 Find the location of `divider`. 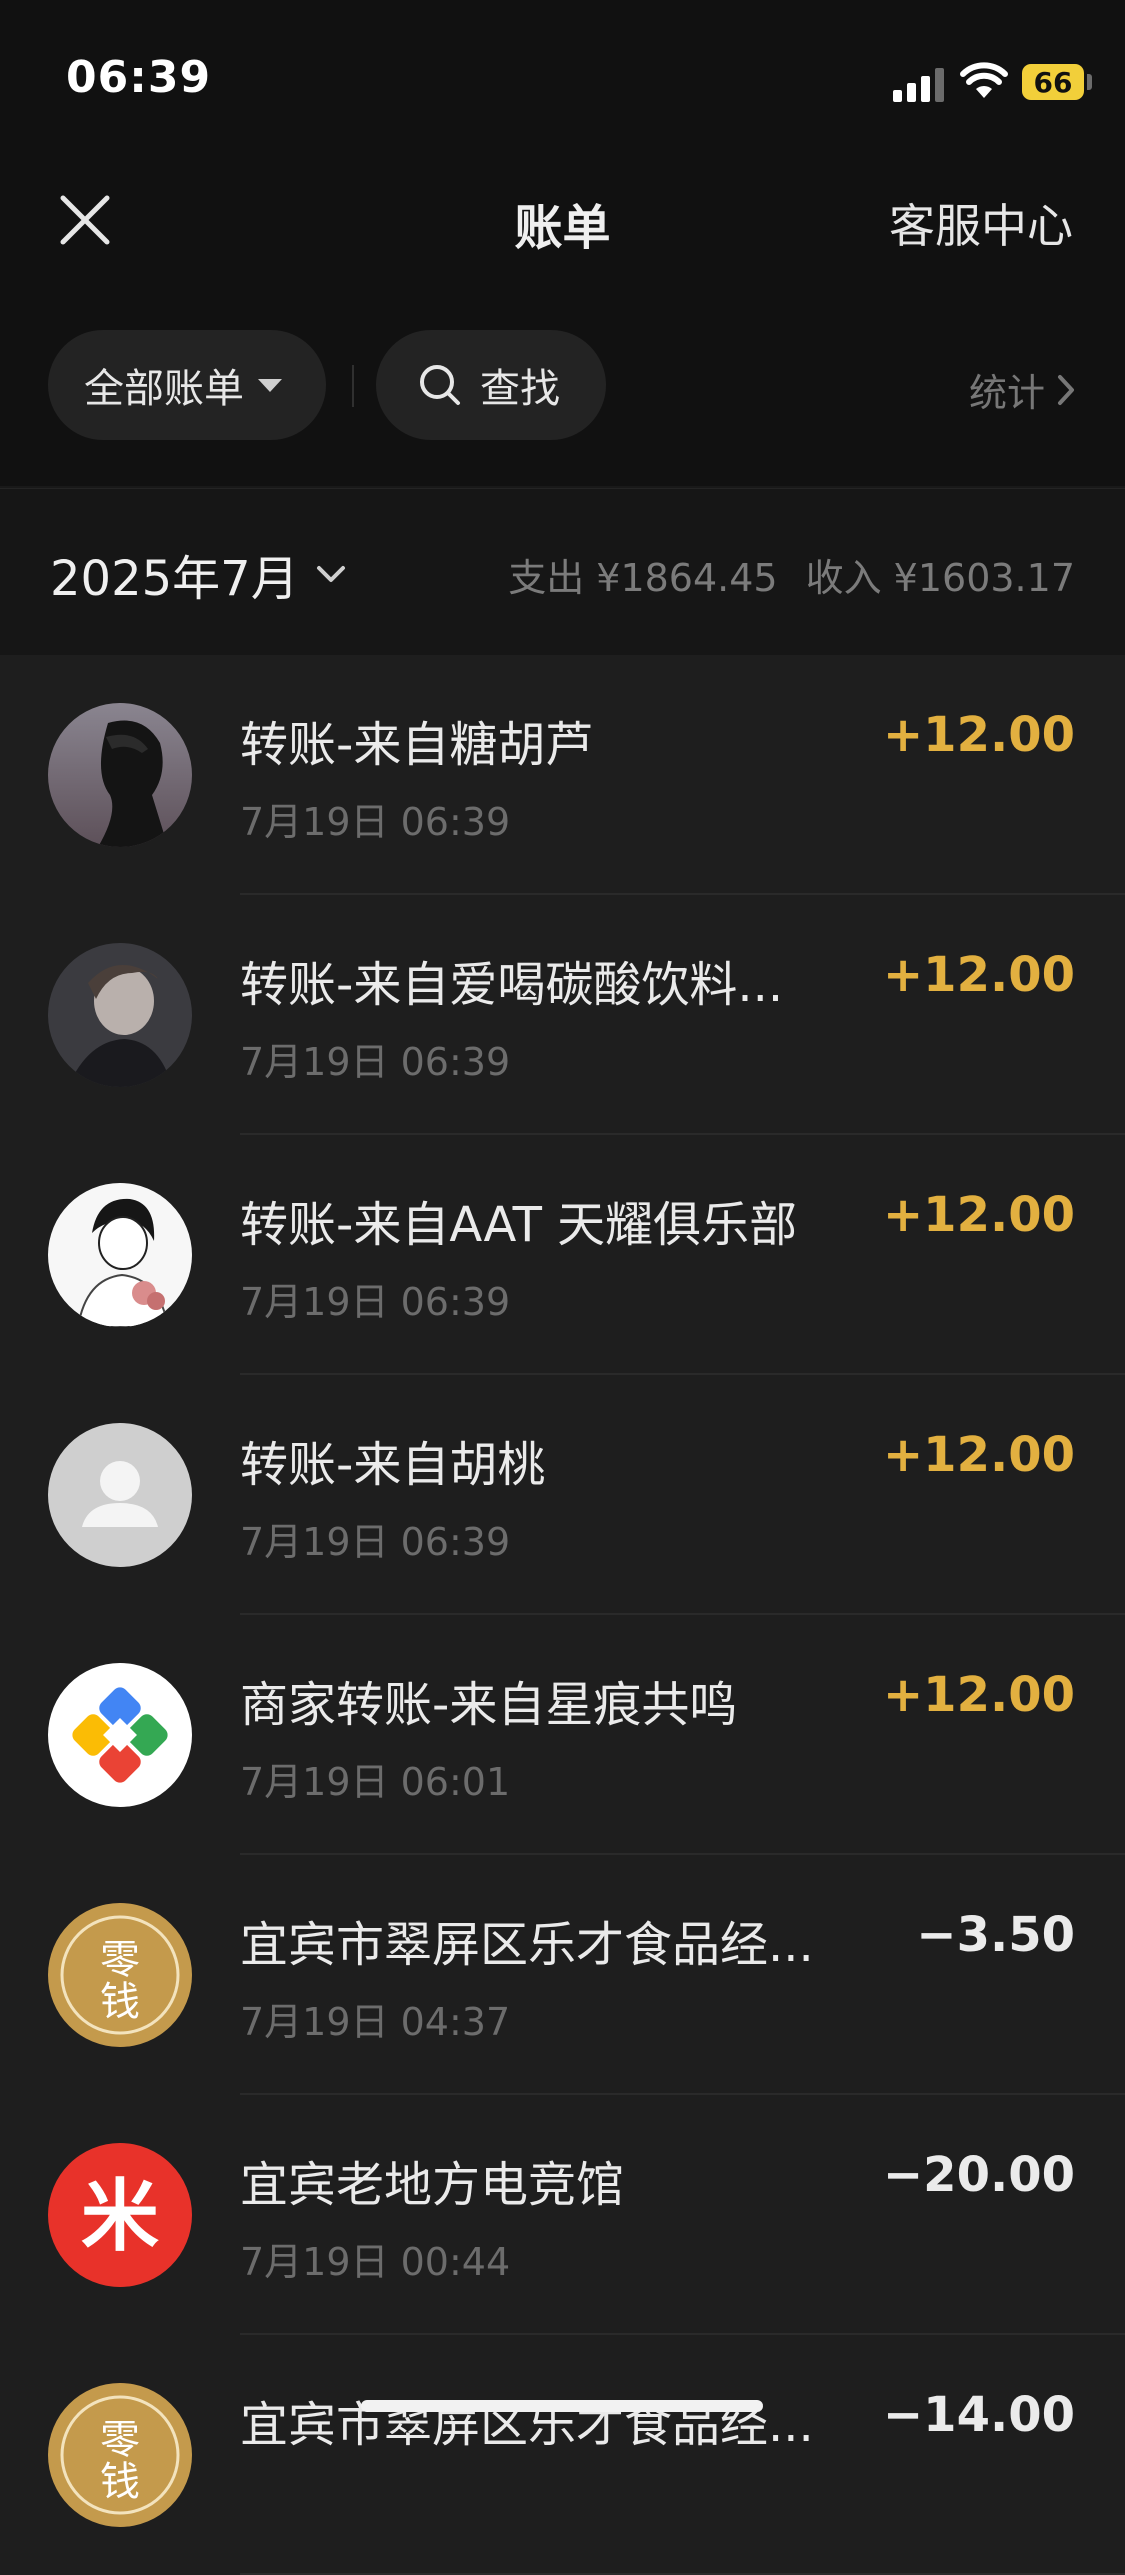

divider is located at coordinates (353, 386).